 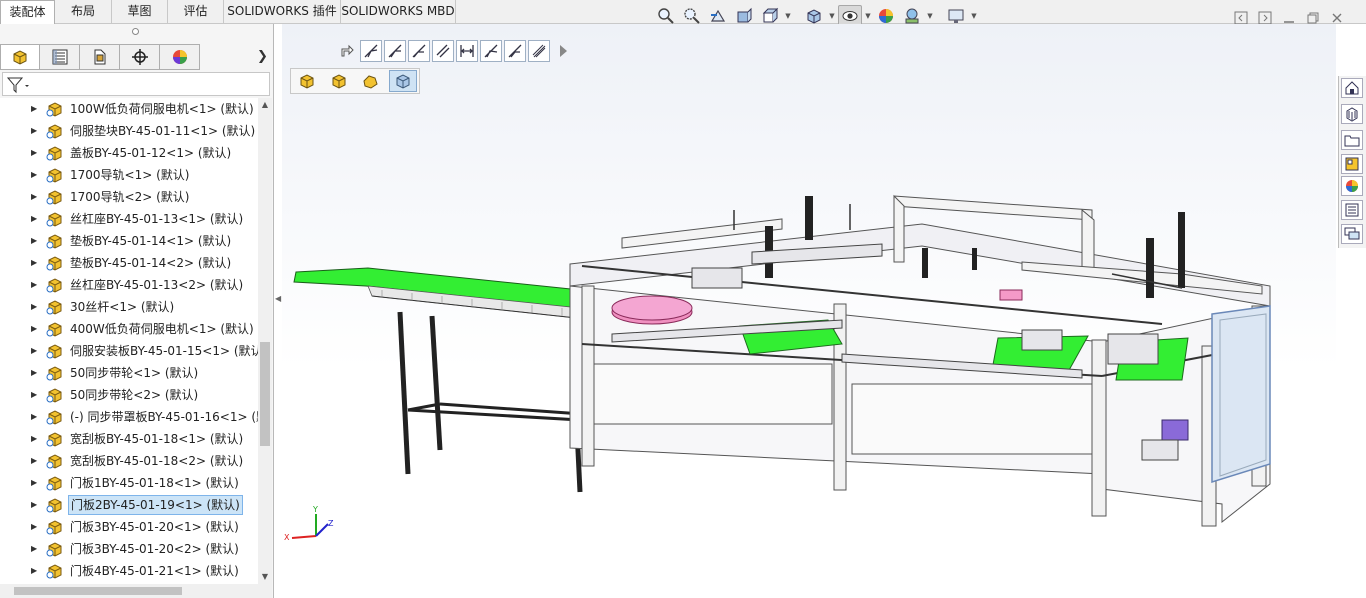 What do you see at coordinates (129, 153) in the screenshot?
I see `tree-item: ▶ 盖板BY-45-01-12<1> (默认)` at bounding box center [129, 153].